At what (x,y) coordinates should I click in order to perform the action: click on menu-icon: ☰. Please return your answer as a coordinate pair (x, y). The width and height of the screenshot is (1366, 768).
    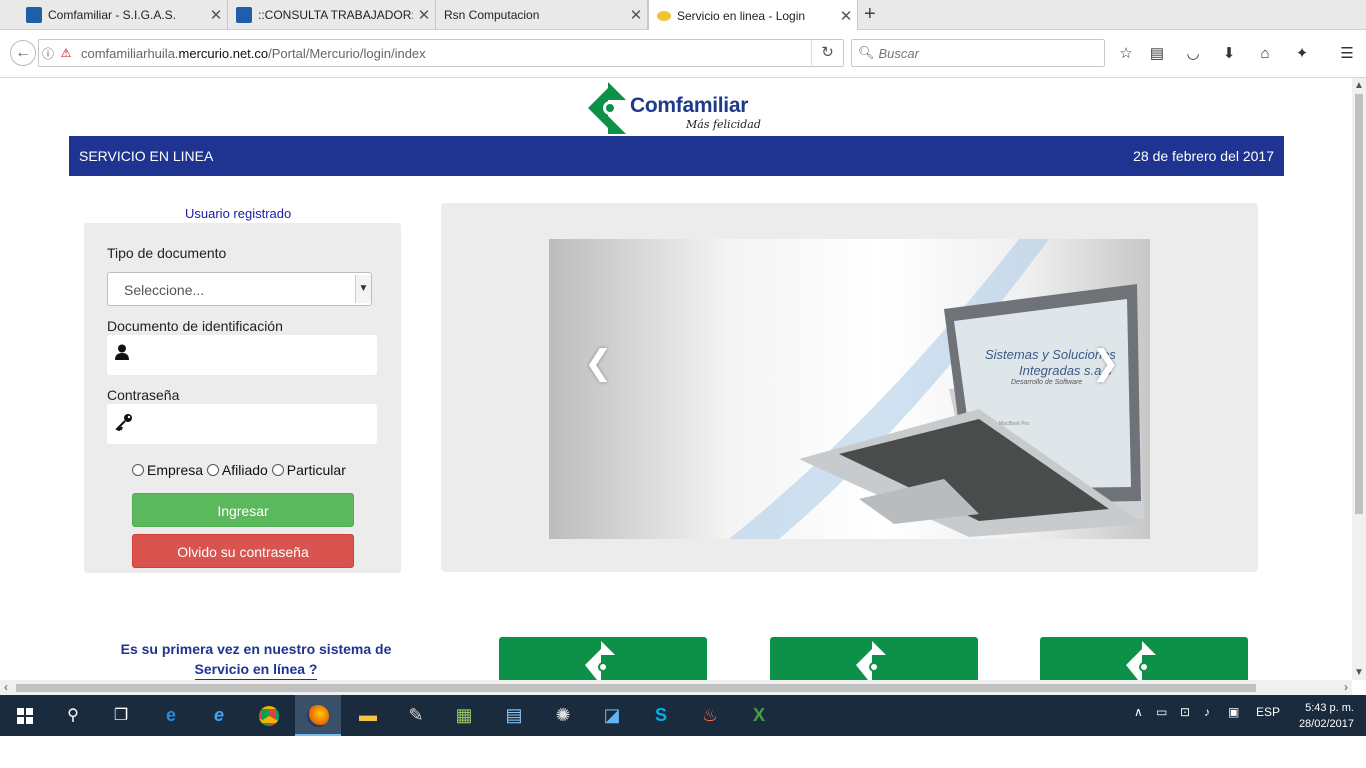
    Looking at the image, I should click on (1347, 54).